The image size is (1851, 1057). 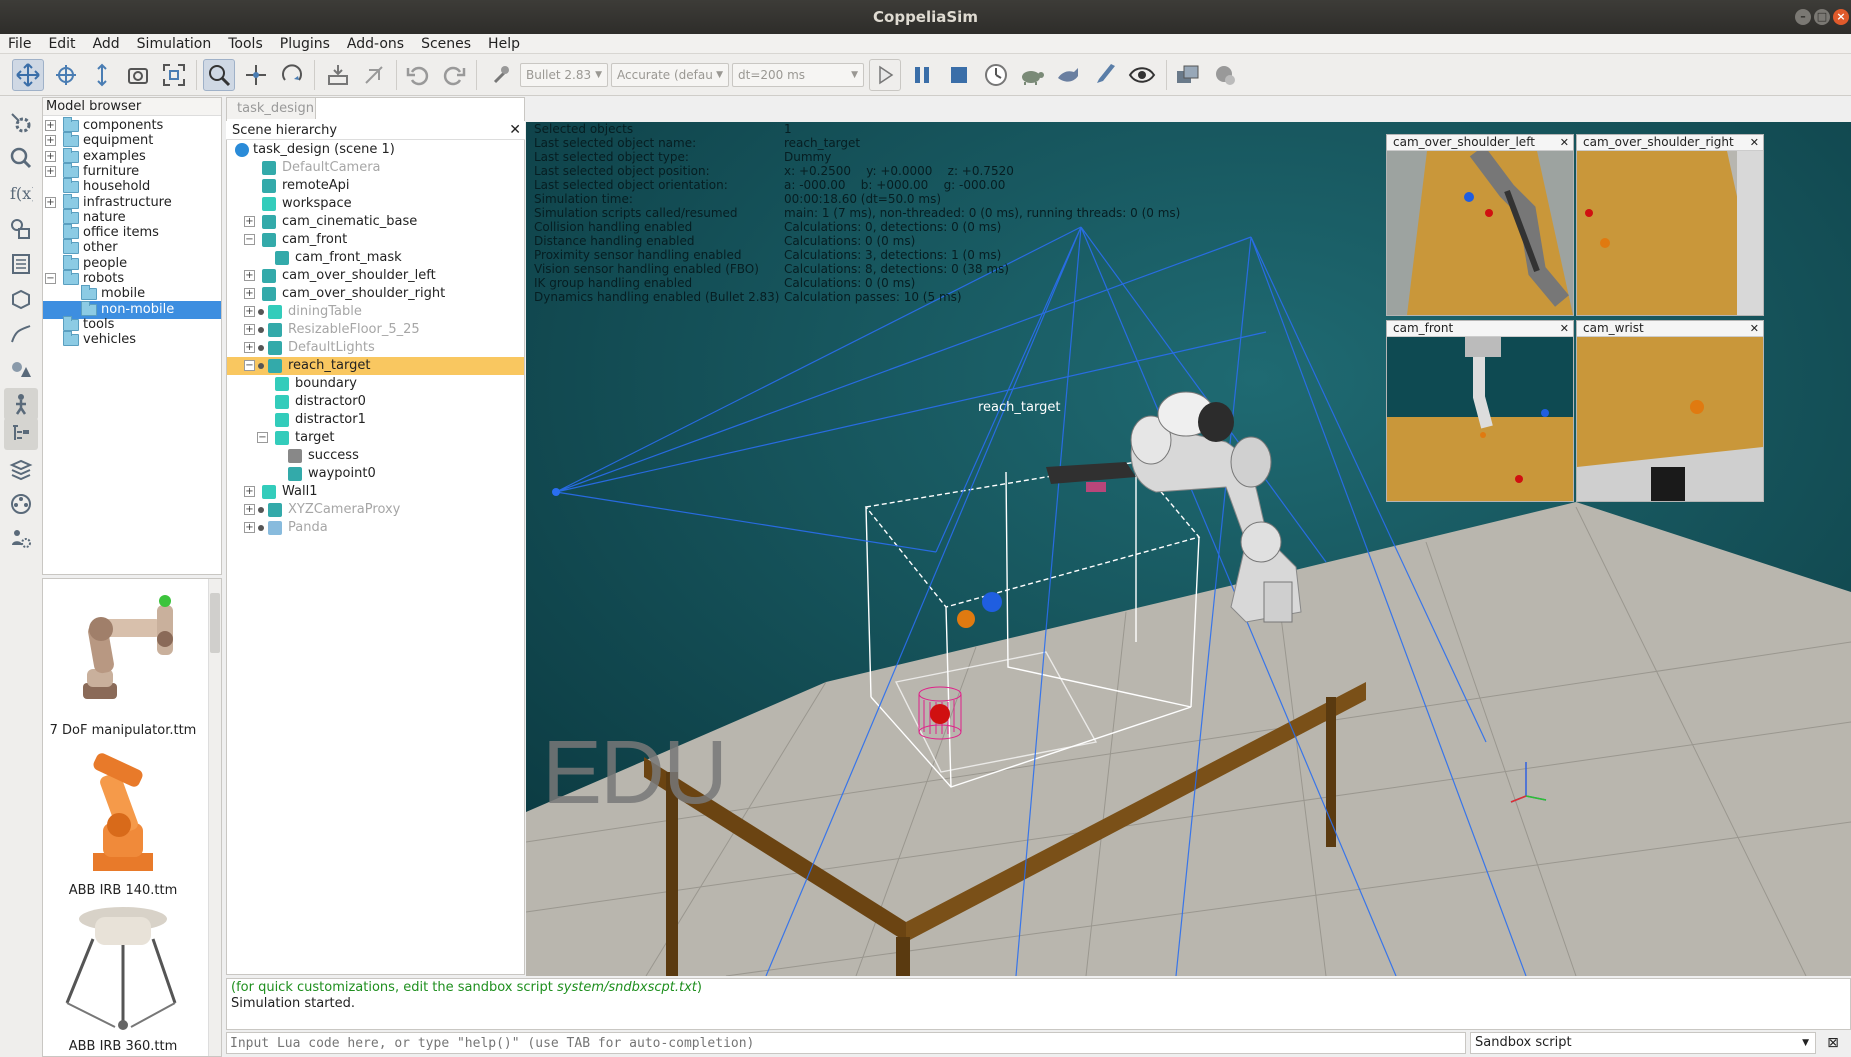 I want to click on model-browser-toggle-icon, so click(x=21, y=404).